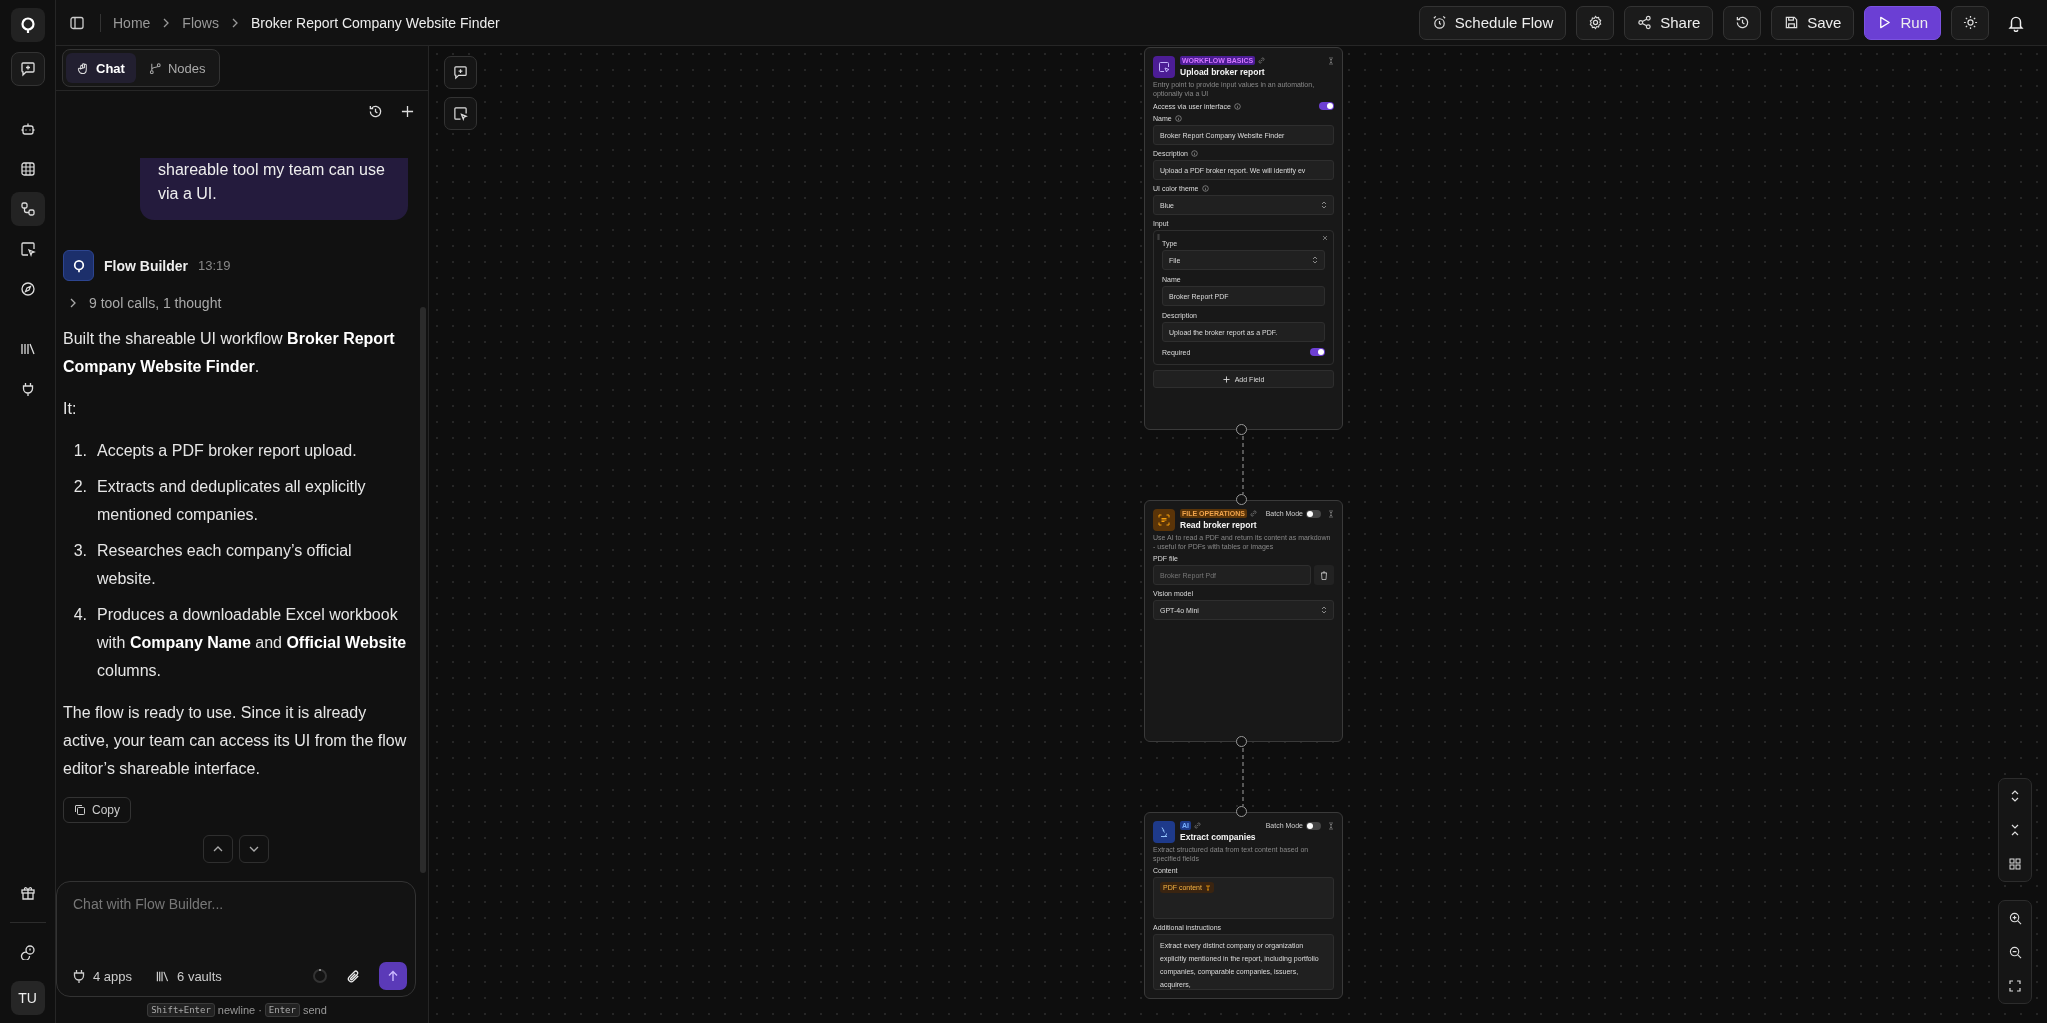 This screenshot has height=1023, width=2047. I want to click on workflow-icon, so click(27, 209).